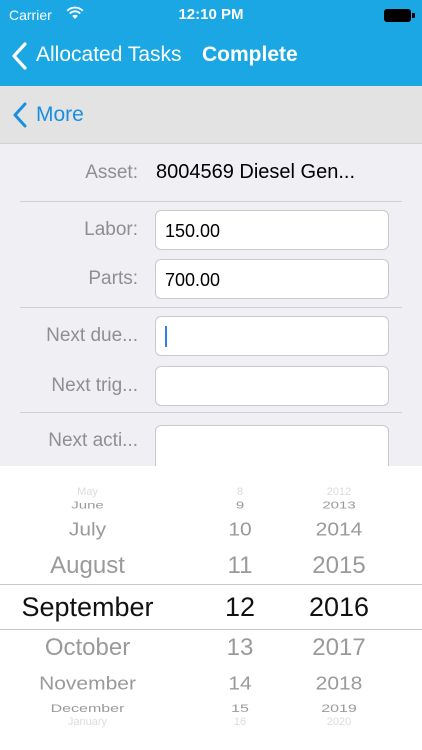  What do you see at coordinates (339, 506) in the screenshot?
I see `year-option: 2013` at bounding box center [339, 506].